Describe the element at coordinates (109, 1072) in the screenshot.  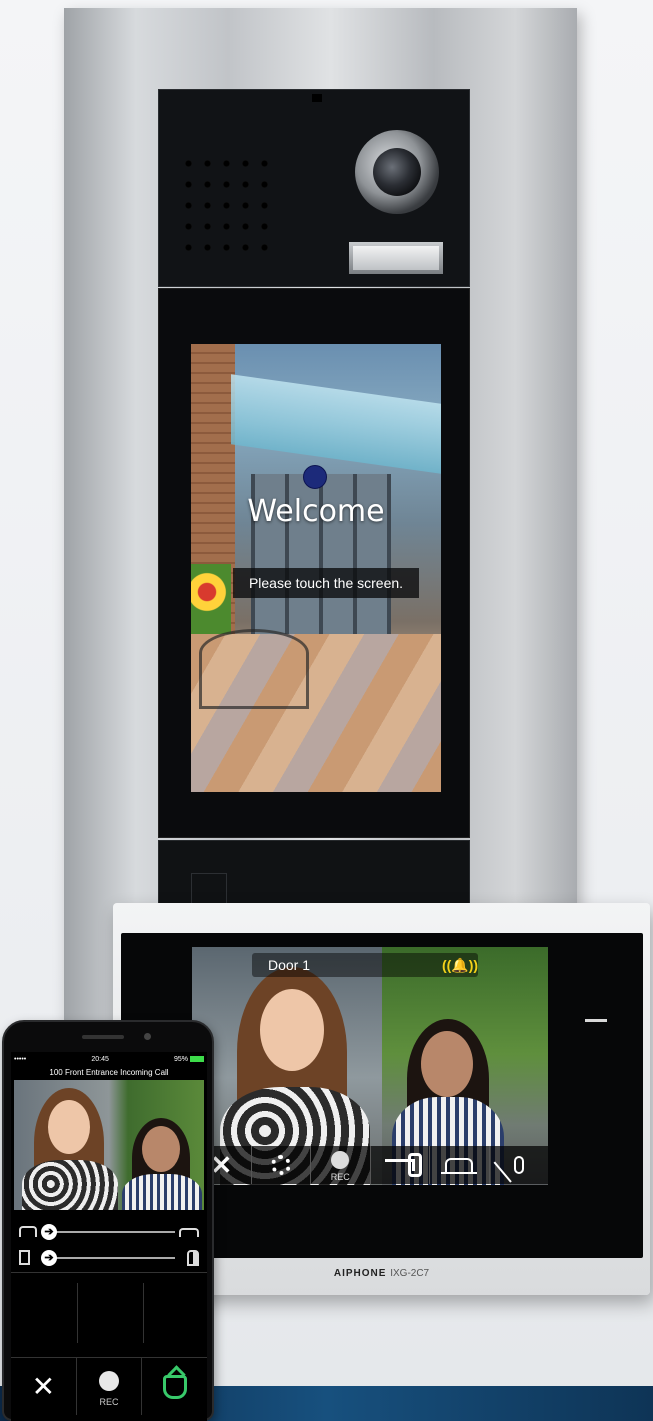
I see `call-title: 100 Front Entrance Incoming Call` at that location.